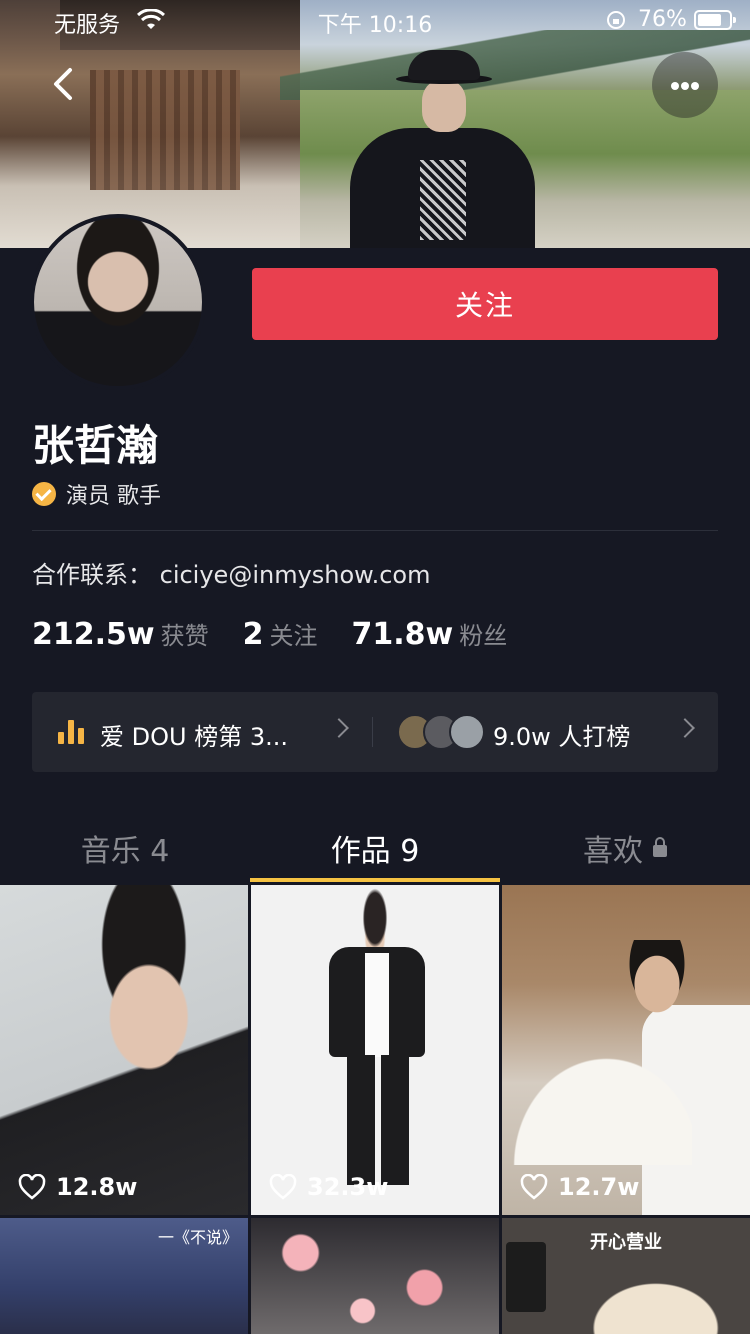  What do you see at coordinates (429, 634) in the screenshot?
I see `stat-followers: 71.8w 粉丝` at bounding box center [429, 634].